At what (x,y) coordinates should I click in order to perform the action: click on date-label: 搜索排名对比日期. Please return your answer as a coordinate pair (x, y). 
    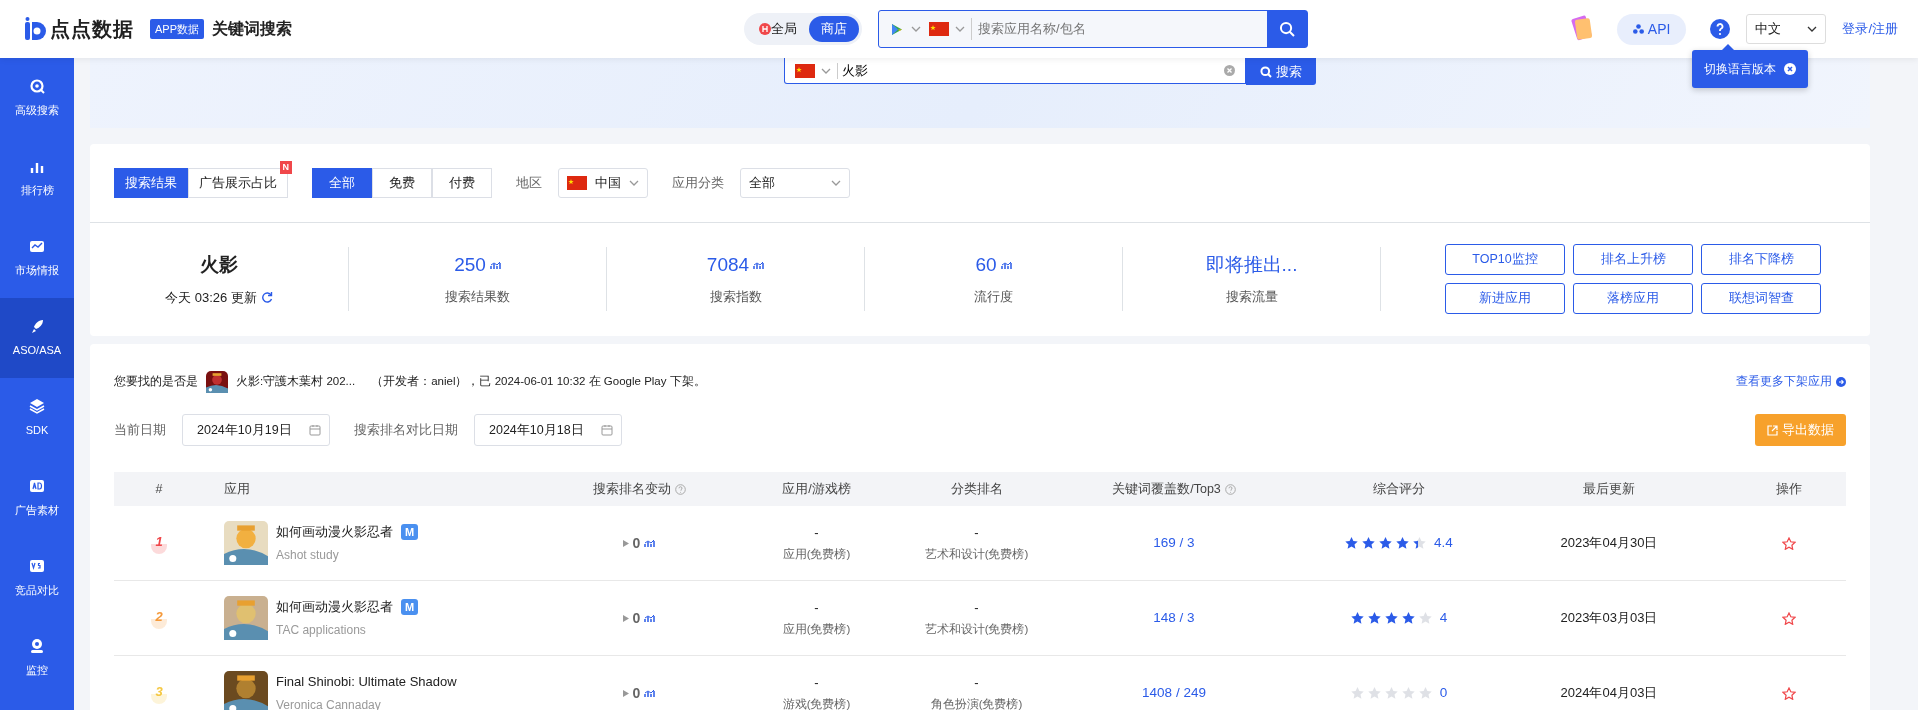
    Looking at the image, I should click on (406, 430).